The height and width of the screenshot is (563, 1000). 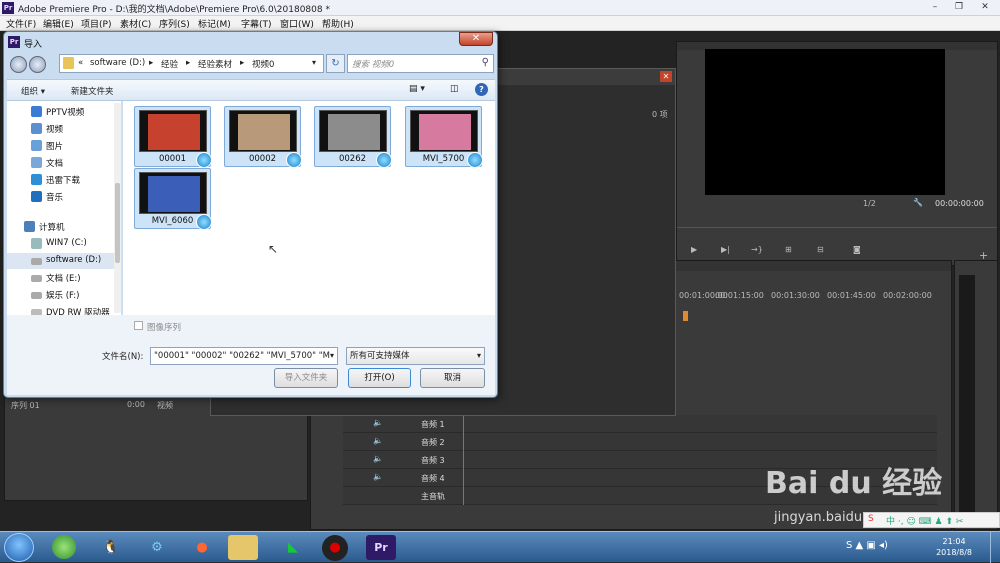 I want to click on cancel-button: 取消, so click(x=452, y=378).